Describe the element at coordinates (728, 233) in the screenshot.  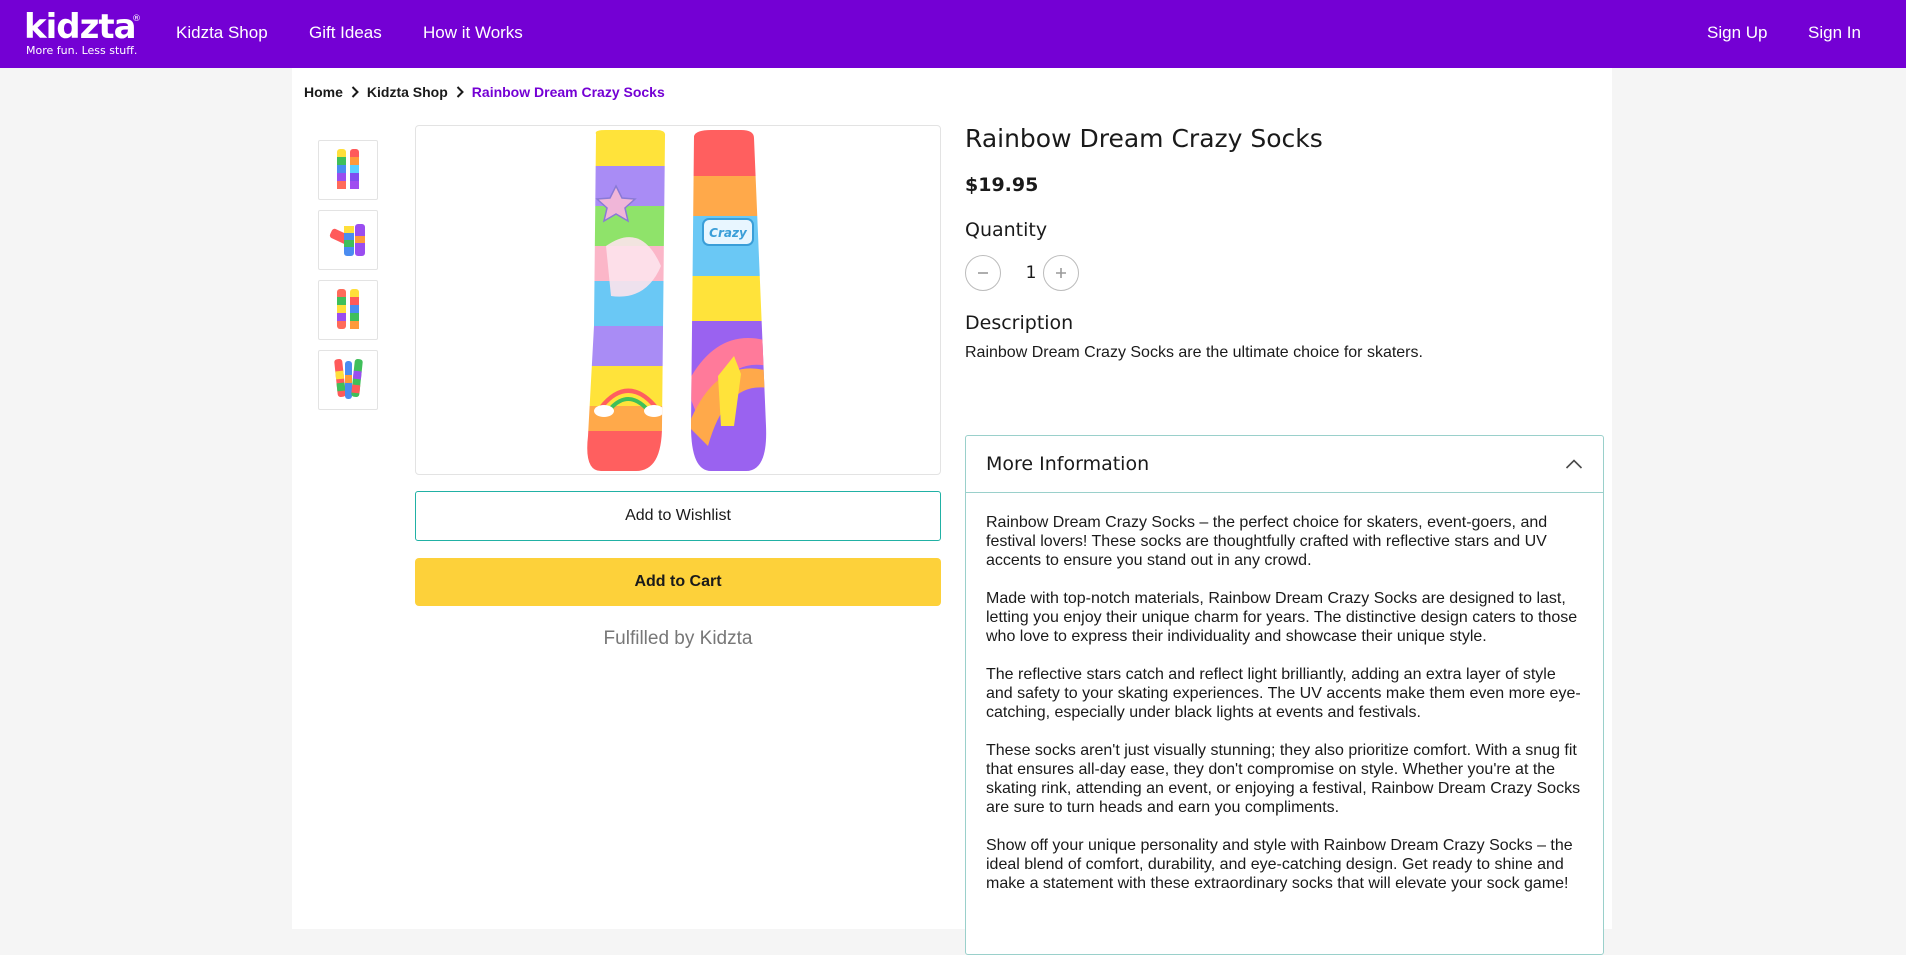
I see `svg-text: Crazy` at that location.